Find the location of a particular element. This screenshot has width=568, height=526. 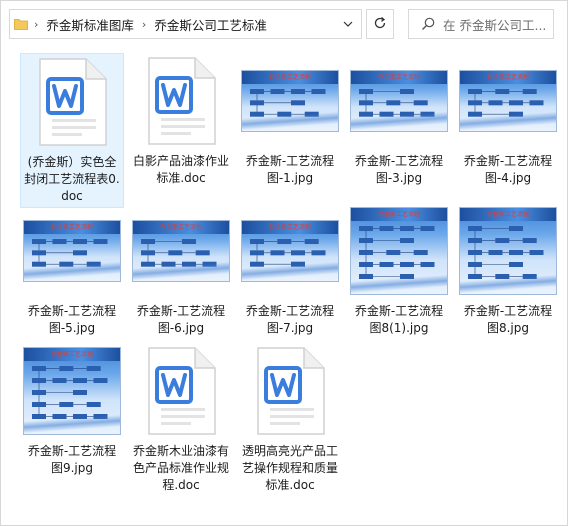

breadcrumb-item: 乔金斯标准图库 is located at coordinates (90, 24).